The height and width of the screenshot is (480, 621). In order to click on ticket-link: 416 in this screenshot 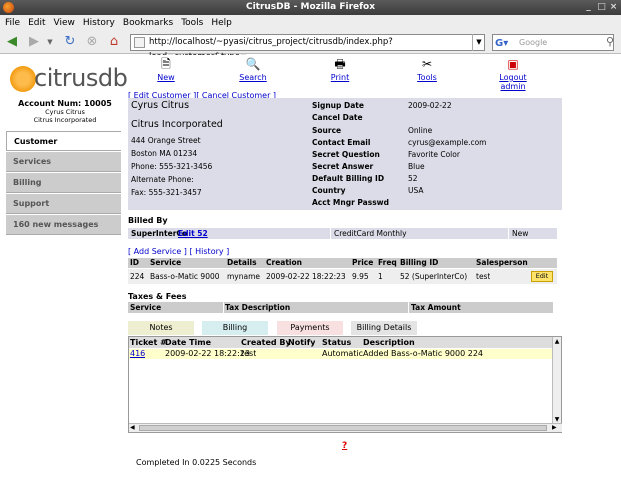, I will do `click(137, 354)`.